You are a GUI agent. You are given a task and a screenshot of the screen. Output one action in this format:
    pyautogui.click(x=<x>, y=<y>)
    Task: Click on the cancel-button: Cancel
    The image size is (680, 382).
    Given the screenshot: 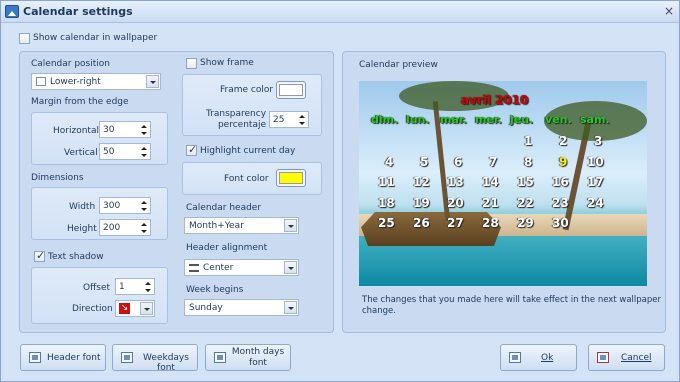 What is the action you would take?
    pyautogui.click(x=626, y=357)
    